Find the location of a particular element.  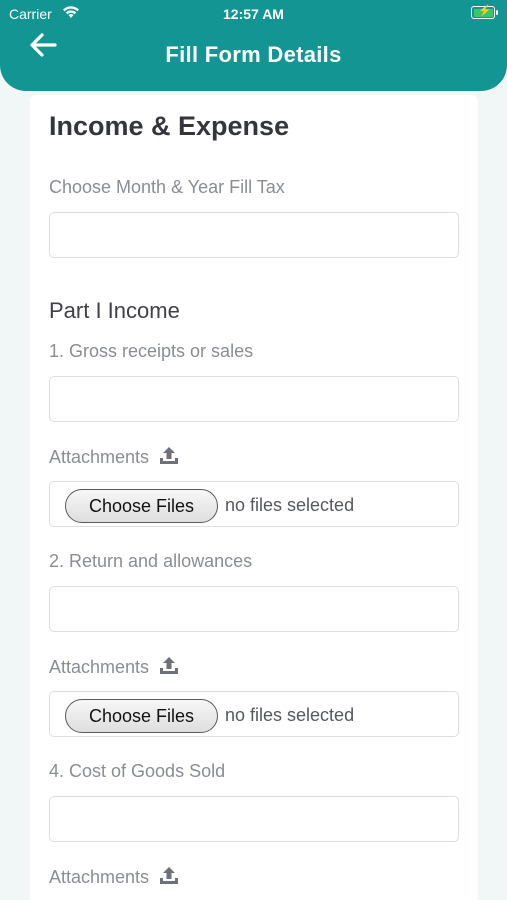

section-title: Income & Expense is located at coordinates (169, 126).